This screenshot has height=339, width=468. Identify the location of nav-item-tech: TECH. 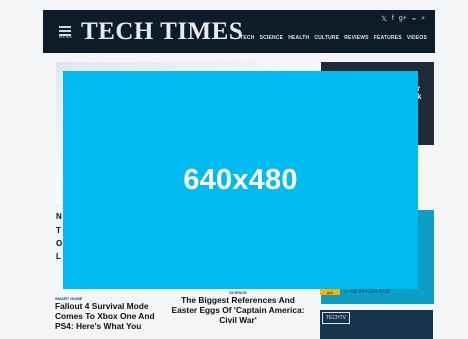
(247, 38).